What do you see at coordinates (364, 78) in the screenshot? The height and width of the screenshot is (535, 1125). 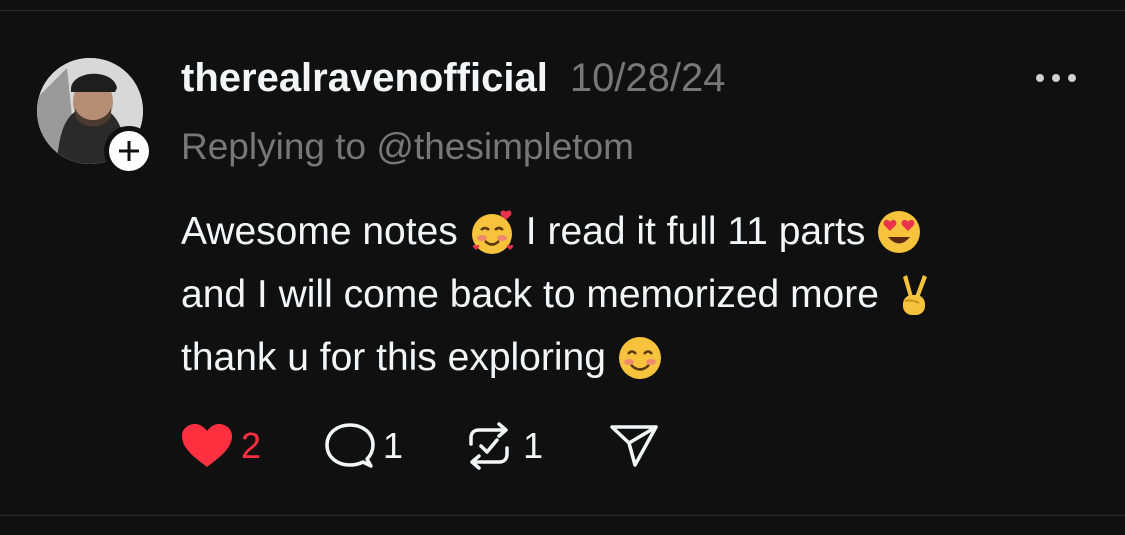 I see `username: therealravenofficial` at bounding box center [364, 78].